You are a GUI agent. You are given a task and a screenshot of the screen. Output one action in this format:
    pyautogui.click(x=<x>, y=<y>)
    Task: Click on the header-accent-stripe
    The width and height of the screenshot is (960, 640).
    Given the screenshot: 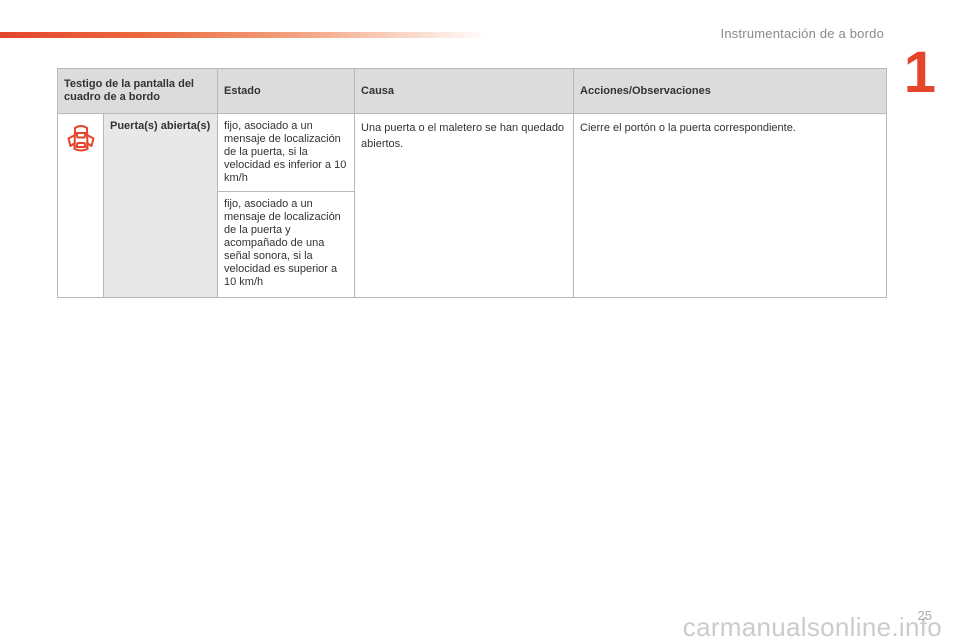 What is the action you would take?
    pyautogui.click(x=245, y=35)
    